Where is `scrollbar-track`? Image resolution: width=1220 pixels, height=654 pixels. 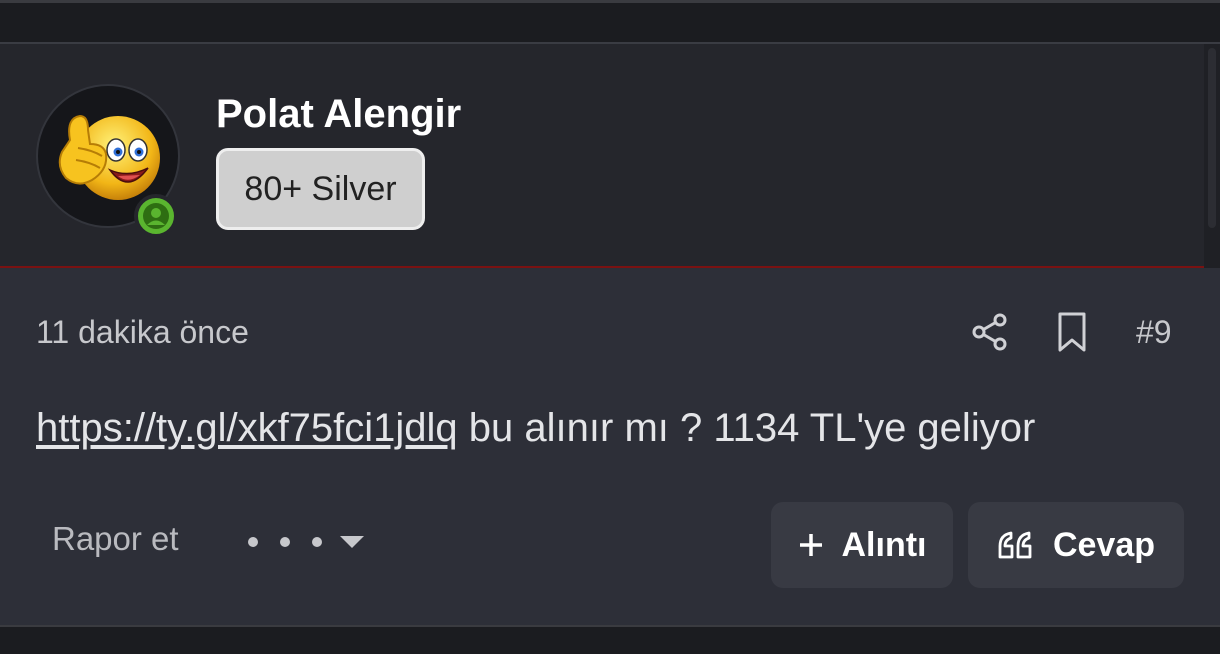 scrollbar-track is located at coordinates (1212, 156).